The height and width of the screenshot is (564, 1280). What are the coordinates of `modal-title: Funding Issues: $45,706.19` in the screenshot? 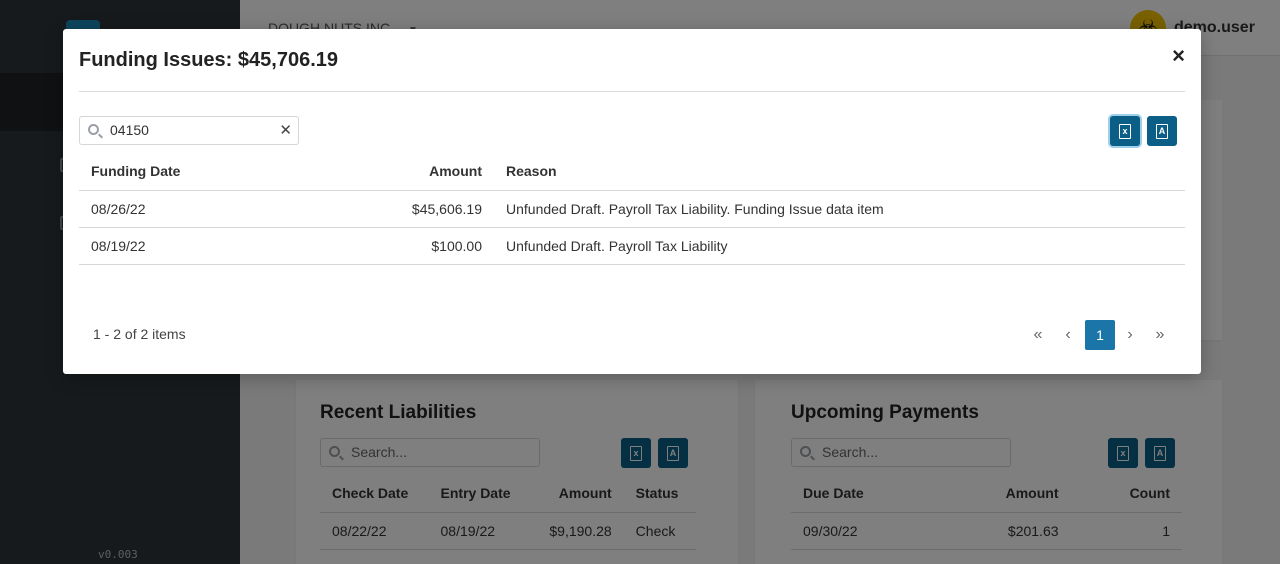 It's located at (208, 60).